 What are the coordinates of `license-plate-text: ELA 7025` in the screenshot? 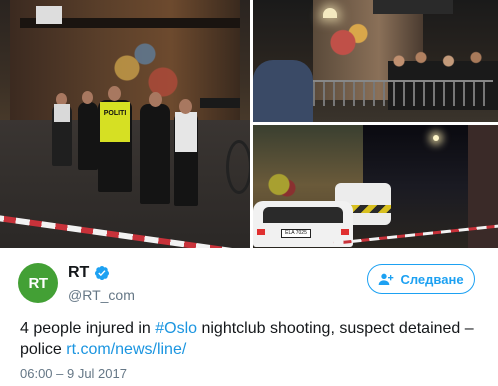 It's located at (296, 233).